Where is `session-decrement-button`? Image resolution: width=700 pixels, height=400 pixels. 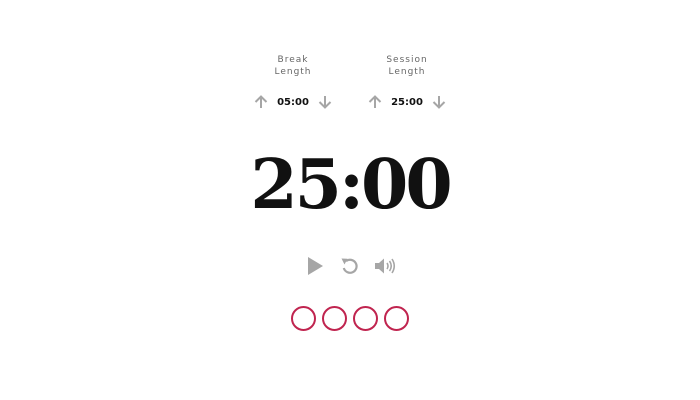 session-decrement-button is located at coordinates (439, 102).